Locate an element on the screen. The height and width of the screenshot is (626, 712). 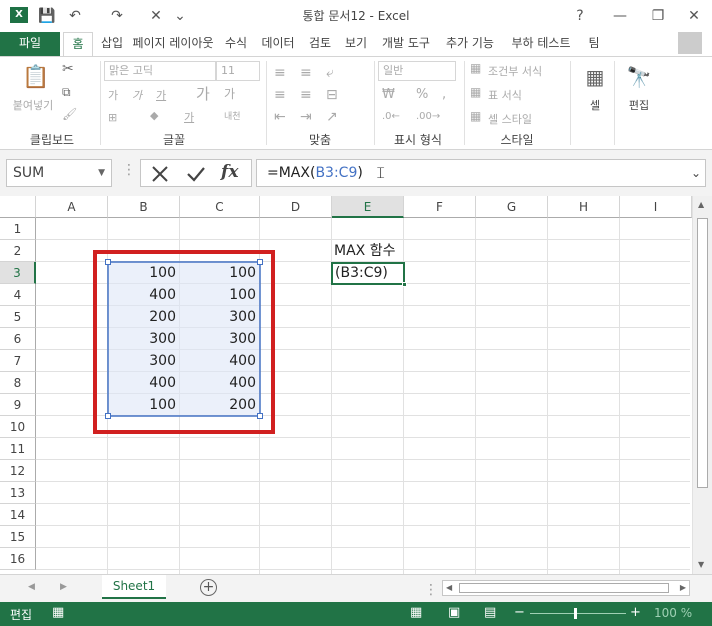
macro-record-icon: ▦ is located at coordinates (58, 612).